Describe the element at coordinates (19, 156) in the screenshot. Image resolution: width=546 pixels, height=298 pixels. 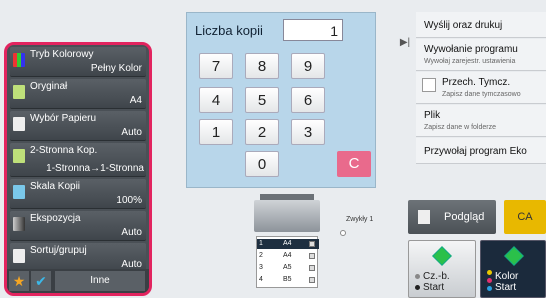
I see `duplex-icon` at that location.